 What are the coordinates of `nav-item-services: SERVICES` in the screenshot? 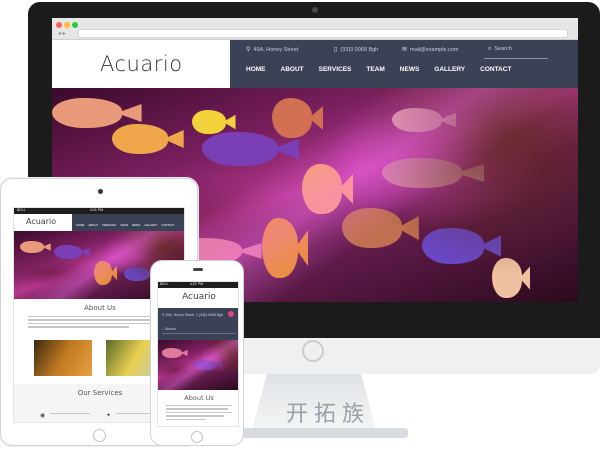 It's located at (335, 69).